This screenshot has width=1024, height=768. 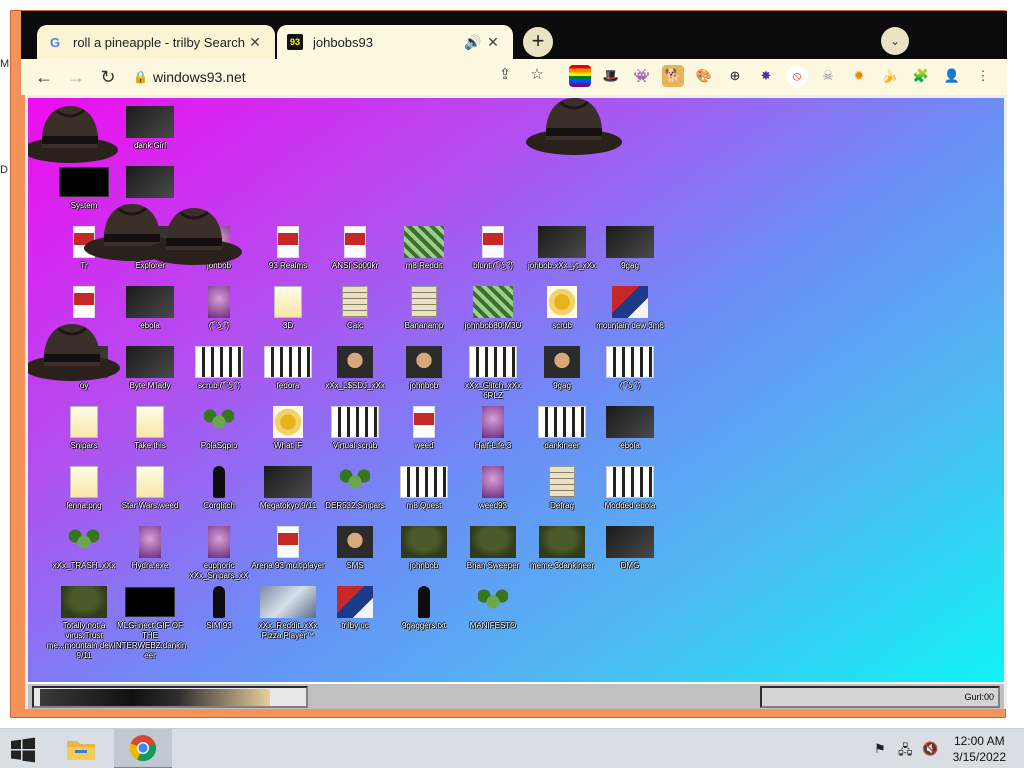 I want to click on w93-start-button, so click(x=170, y=697).